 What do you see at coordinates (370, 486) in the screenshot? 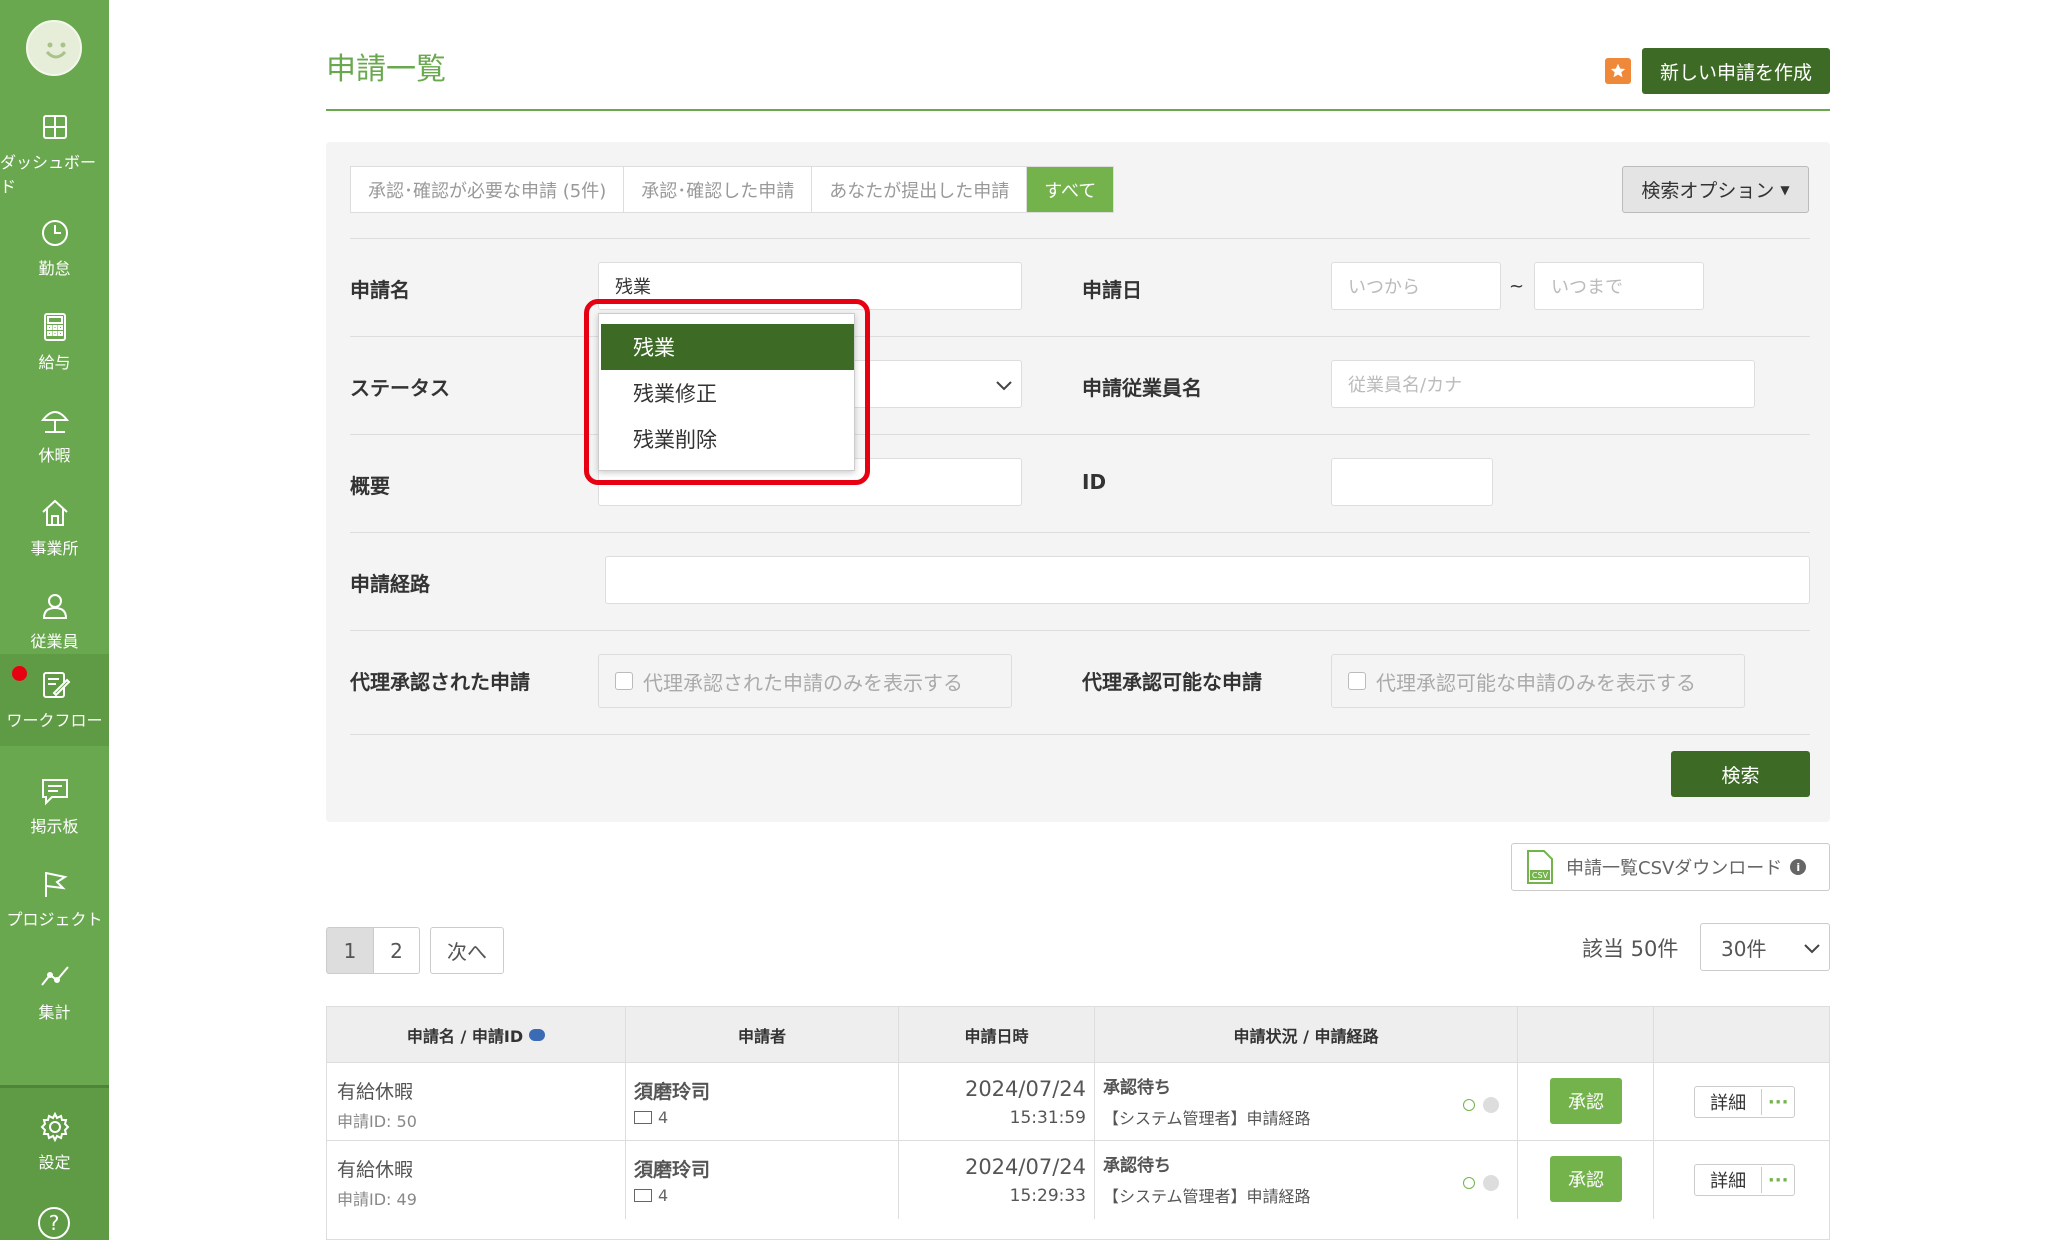
I see `summary-label: 概要` at bounding box center [370, 486].